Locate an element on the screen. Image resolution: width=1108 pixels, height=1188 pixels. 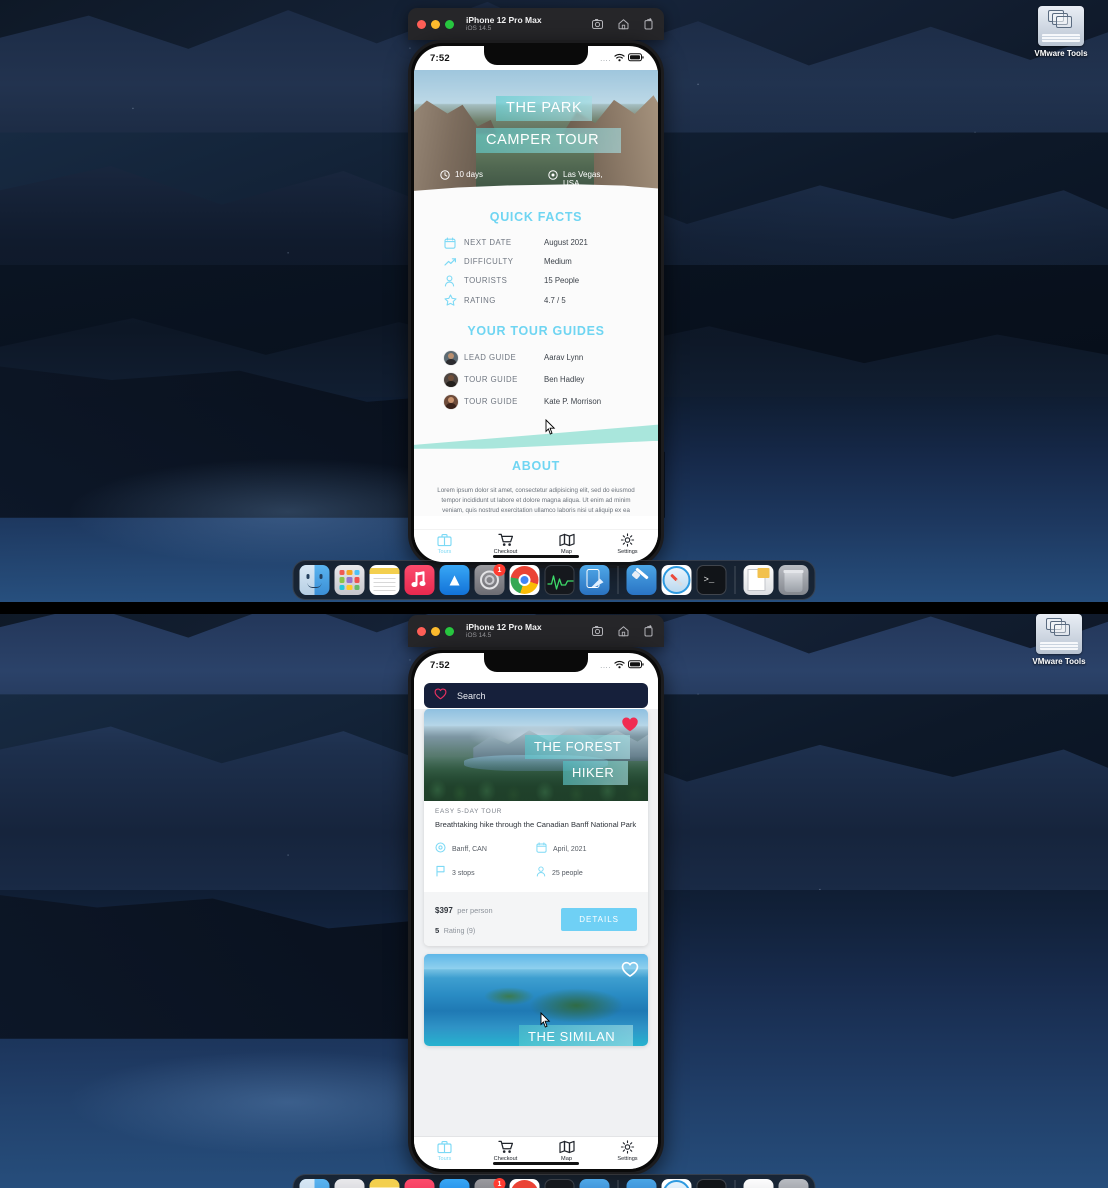
dock-item-terminal: >_ is located at coordinates (711, 580).